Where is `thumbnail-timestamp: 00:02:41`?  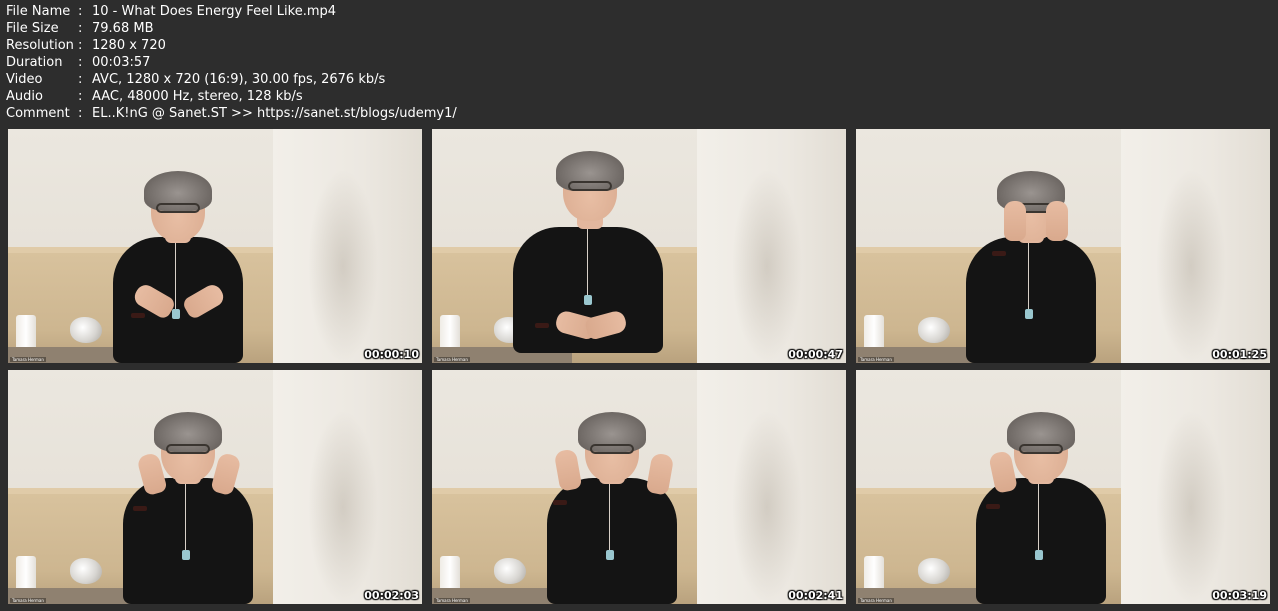
thumbnail-timestamp: 00:02:41 is located at coordinates (815, 595).